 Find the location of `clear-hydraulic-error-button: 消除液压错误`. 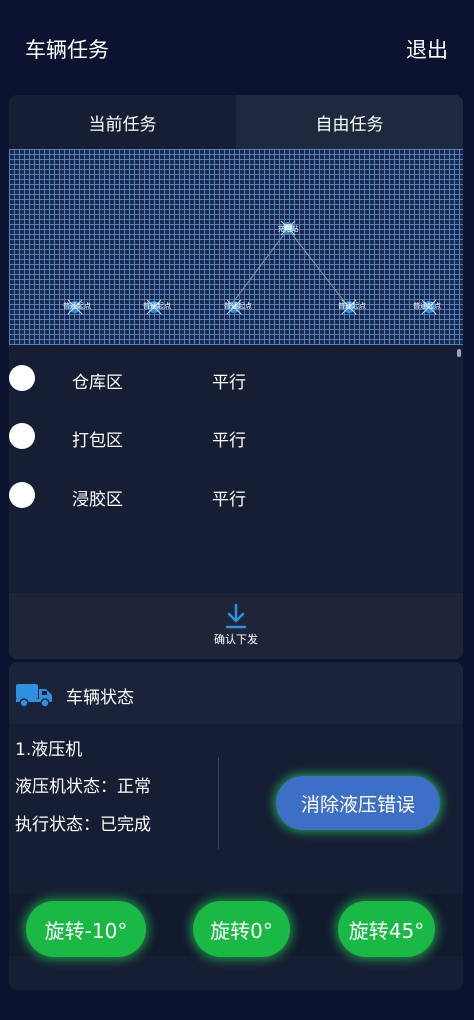

clear-hydraulic-error-button: 消除液压错误 is located at coordinates (358, 803).